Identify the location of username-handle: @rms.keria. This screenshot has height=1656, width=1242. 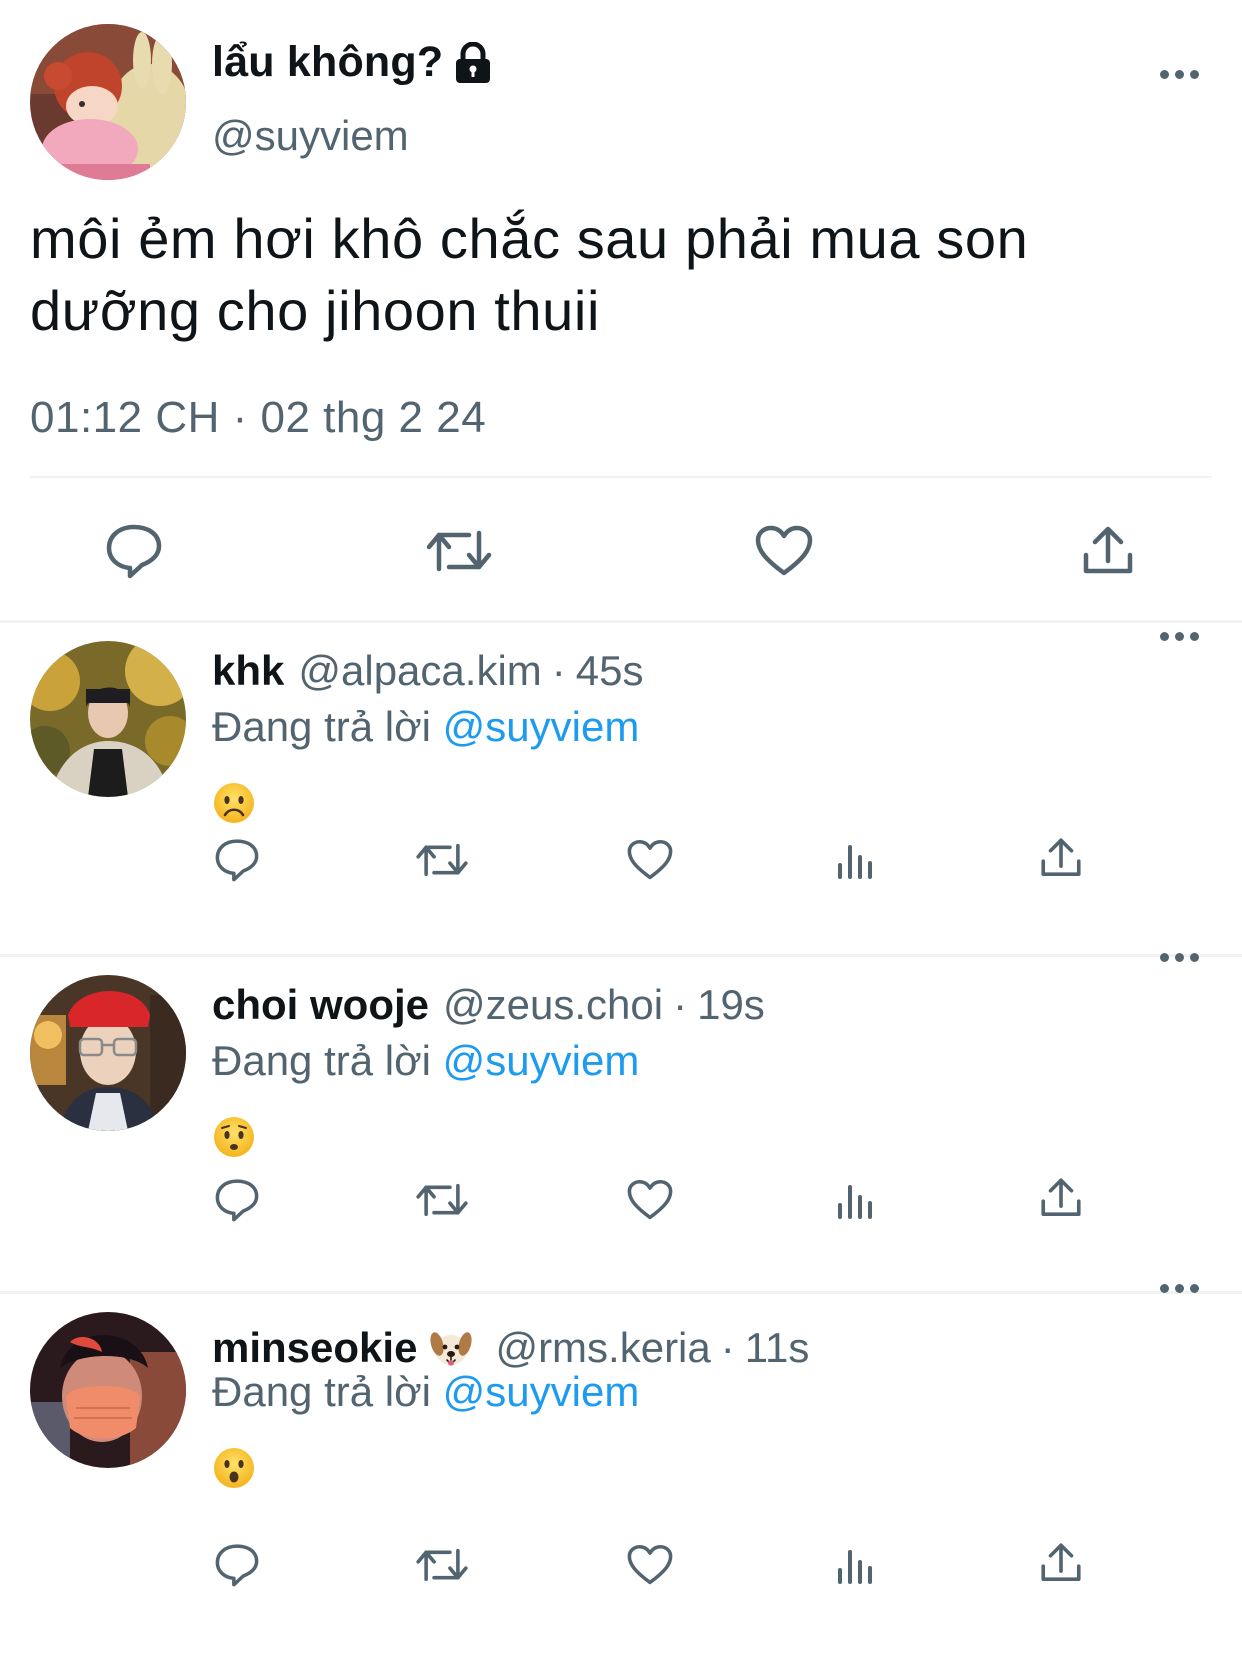
(602, 1348).